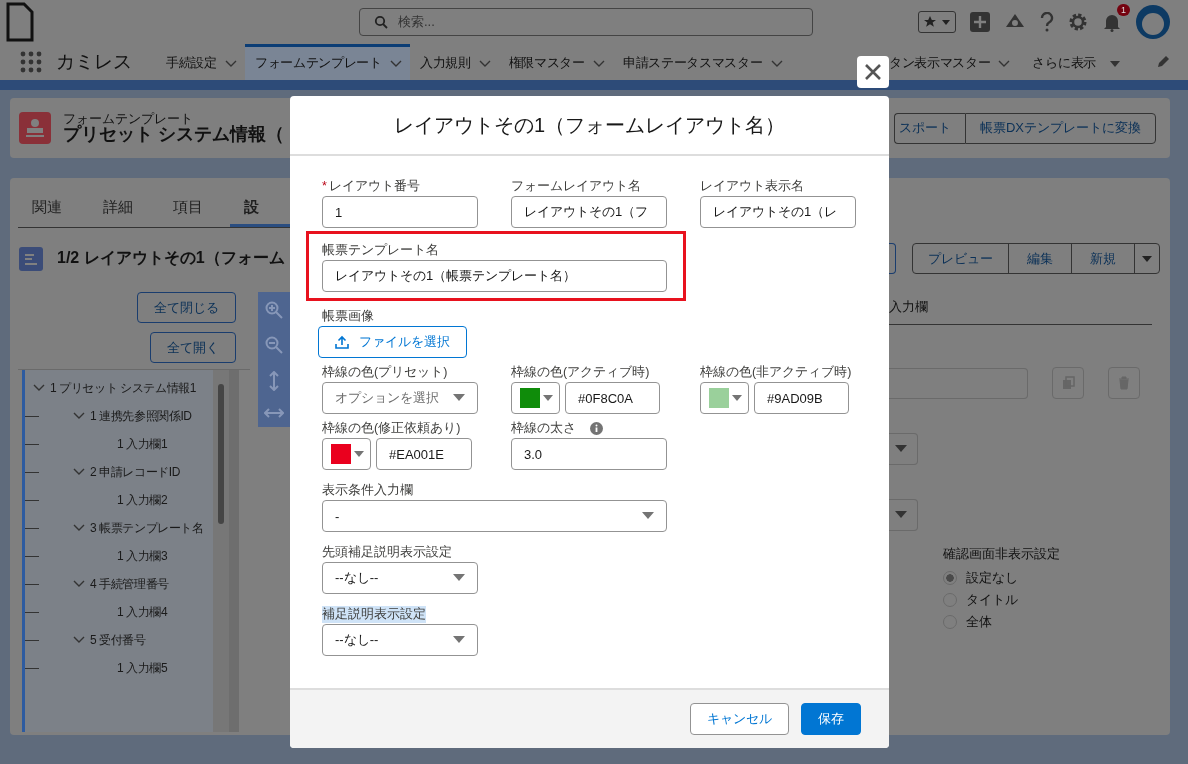 This screenshot has width=1188, height=764. I want to click on field-label: 帳票画像, so click(348, 316).